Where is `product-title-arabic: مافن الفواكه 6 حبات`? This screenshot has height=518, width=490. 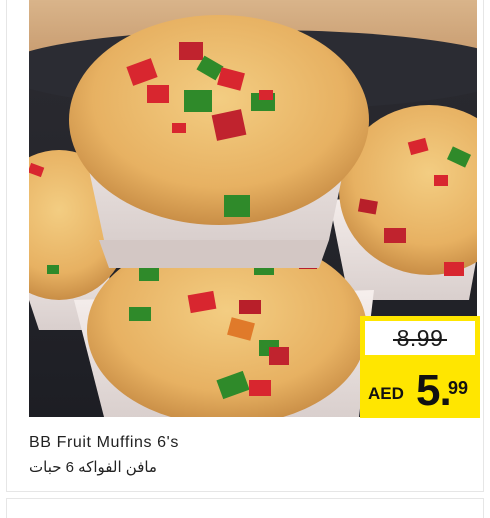 product-title-arabic: مافن الفواكه 6 حبات is located at coordinates (93, 467).